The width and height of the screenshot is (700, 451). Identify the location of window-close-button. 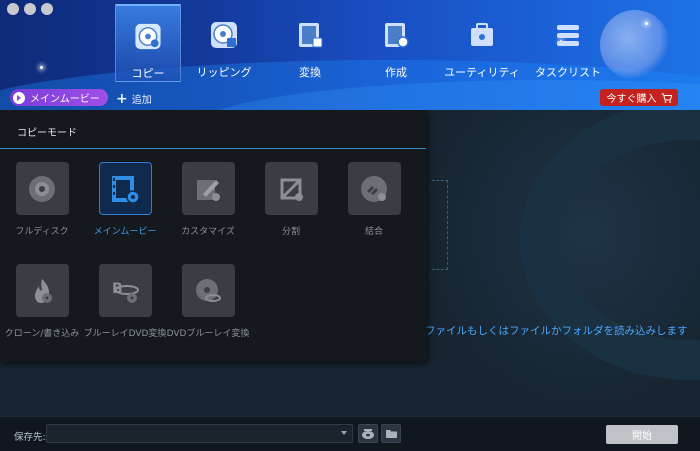
(13, 9).